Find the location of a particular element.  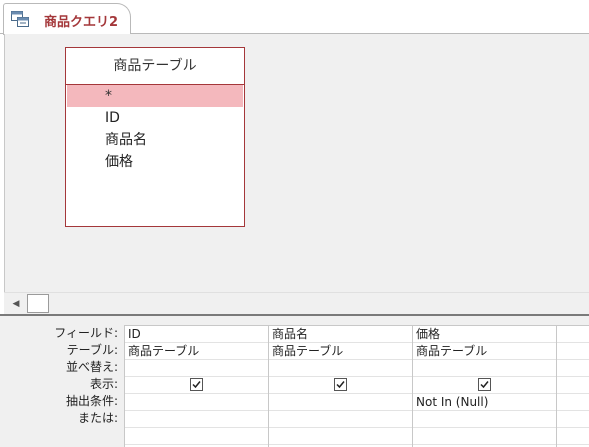

row-label-criteria: 抽出条件: is located at coordinates (91, 401).